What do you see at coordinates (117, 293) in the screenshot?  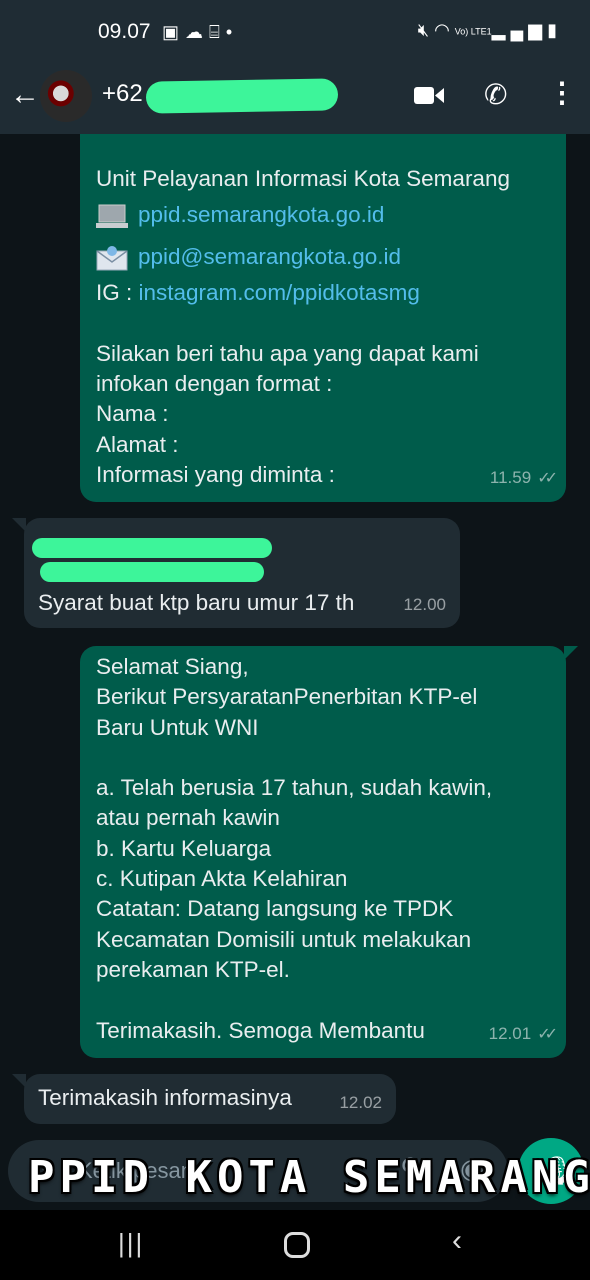 I see `instagram-label: IG :` at bounding box center [117, 293].